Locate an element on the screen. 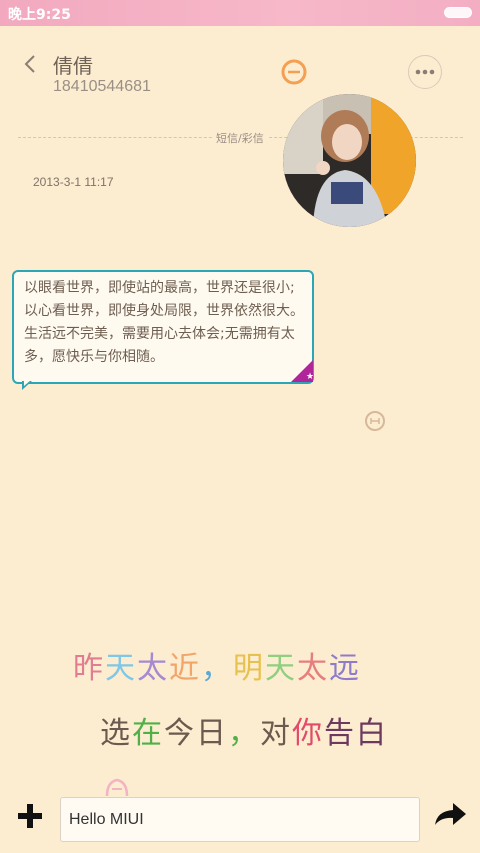 The height and width of the screenshot is (853, 480). add-attachment-button is located at coordinates (30, 816).